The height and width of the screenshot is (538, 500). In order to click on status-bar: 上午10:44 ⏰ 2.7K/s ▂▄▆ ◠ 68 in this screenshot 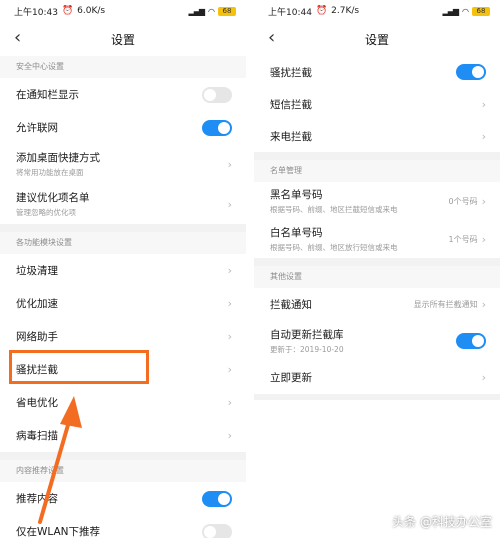, I will do `click(377, 11)`.